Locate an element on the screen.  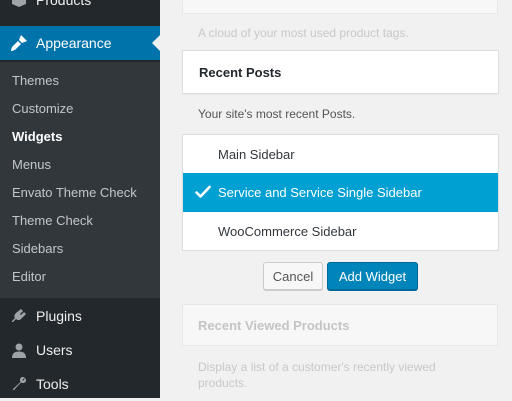
menu-item-products: Products is located at coordinates (80, 8).